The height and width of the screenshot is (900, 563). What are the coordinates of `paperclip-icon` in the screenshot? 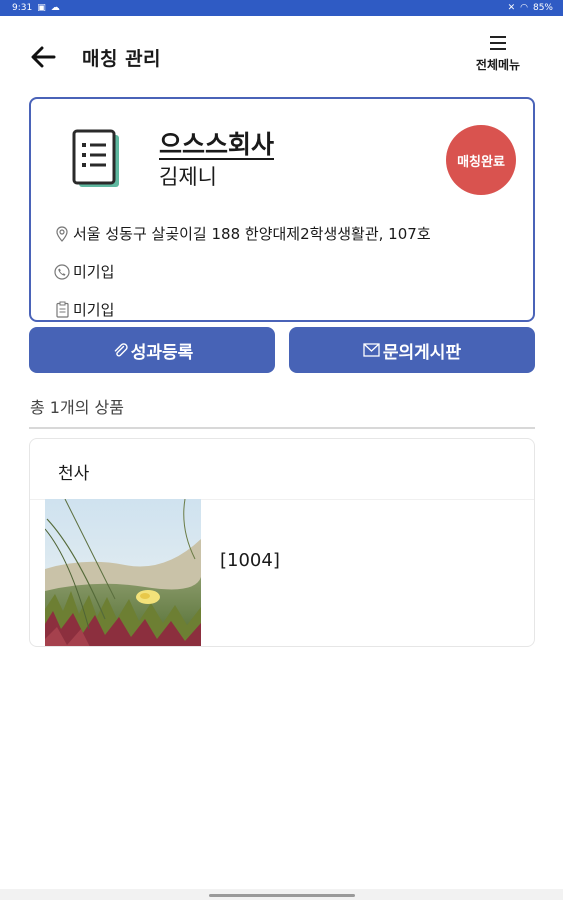 It's located at (120, 350).